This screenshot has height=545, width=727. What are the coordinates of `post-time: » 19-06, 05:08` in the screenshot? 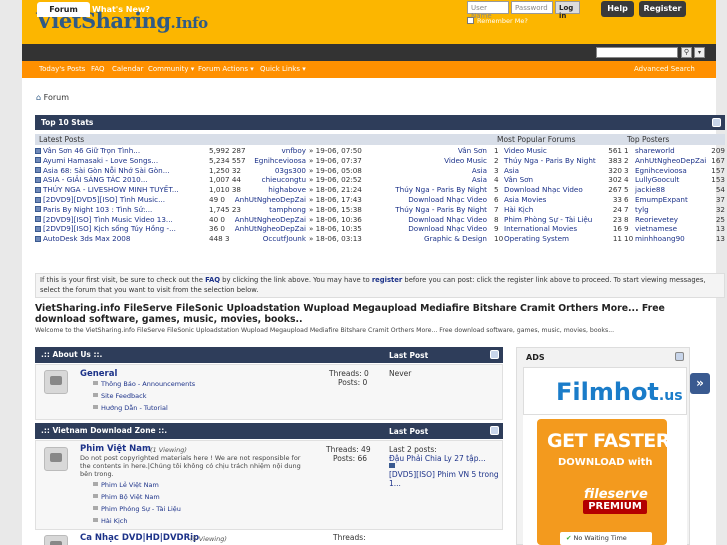 It's located at (335, 170).